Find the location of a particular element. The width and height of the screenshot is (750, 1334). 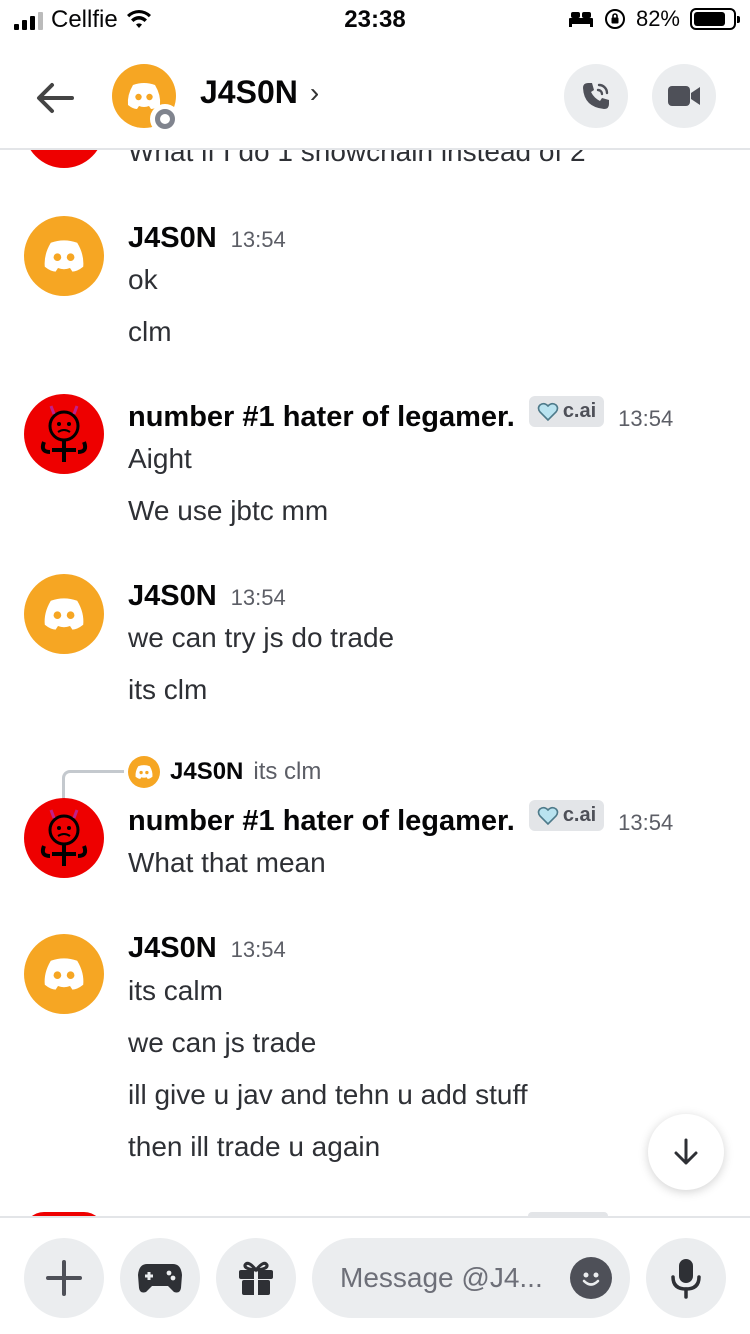

chevron-right-icon: › is located at coordinates (314, 92).